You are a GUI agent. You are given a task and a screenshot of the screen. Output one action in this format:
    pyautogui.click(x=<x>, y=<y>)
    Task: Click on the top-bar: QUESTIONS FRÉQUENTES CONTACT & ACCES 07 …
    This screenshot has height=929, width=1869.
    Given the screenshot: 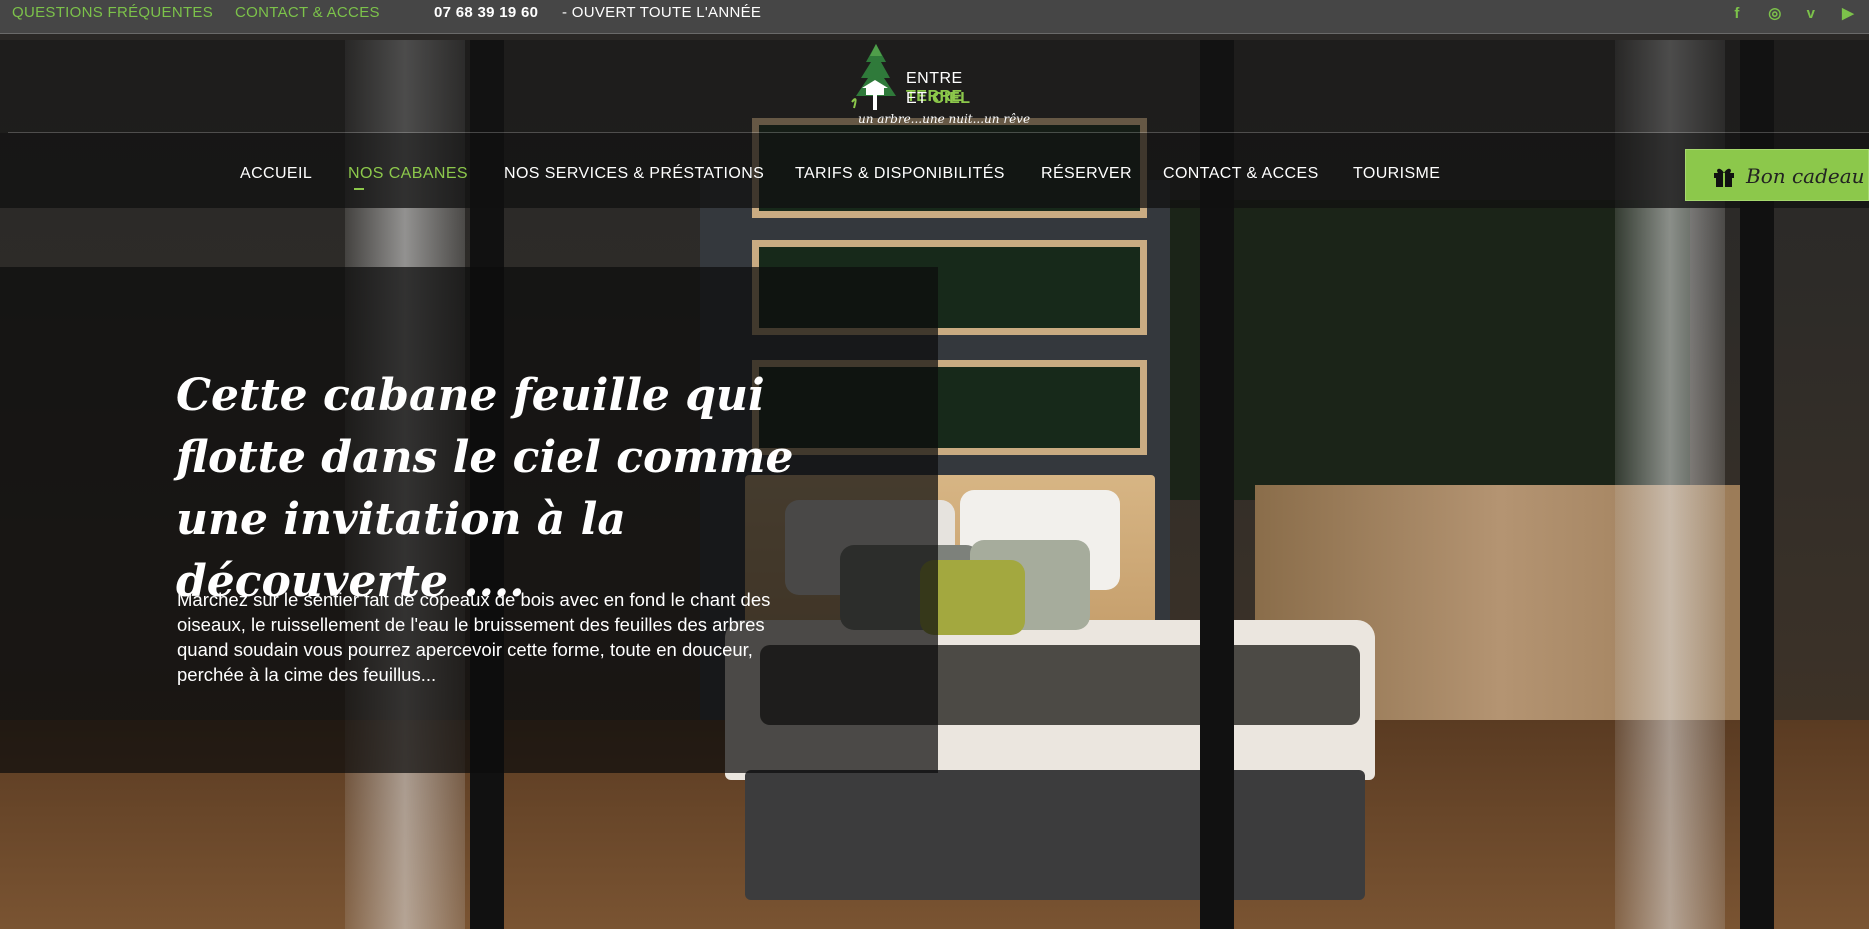 What is the action you would take?
    pyautogui.click(x=934, y=17)
    